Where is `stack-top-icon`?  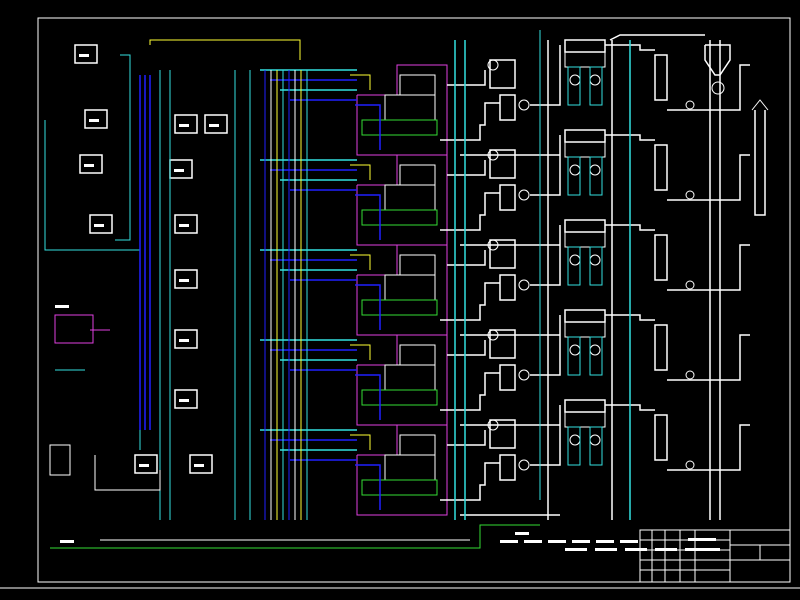
stack-top-icon is located at coordinates (760, 105).